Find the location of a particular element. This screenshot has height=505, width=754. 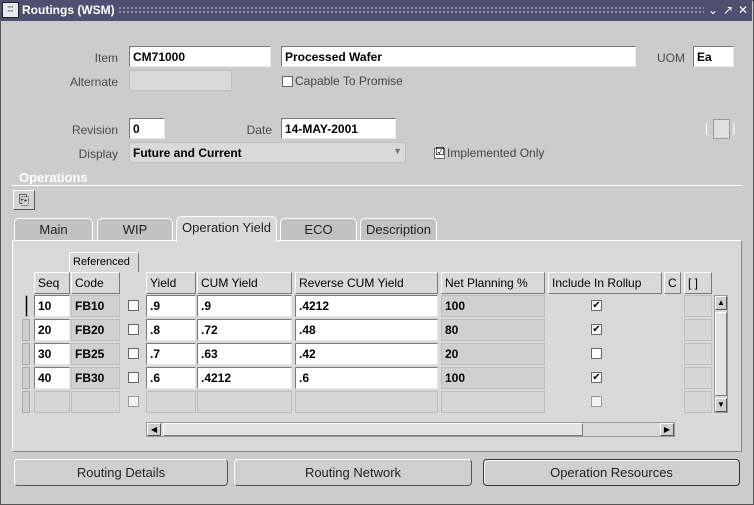

scroll-left-icon: ◀ is located at coordinates (154, 429).